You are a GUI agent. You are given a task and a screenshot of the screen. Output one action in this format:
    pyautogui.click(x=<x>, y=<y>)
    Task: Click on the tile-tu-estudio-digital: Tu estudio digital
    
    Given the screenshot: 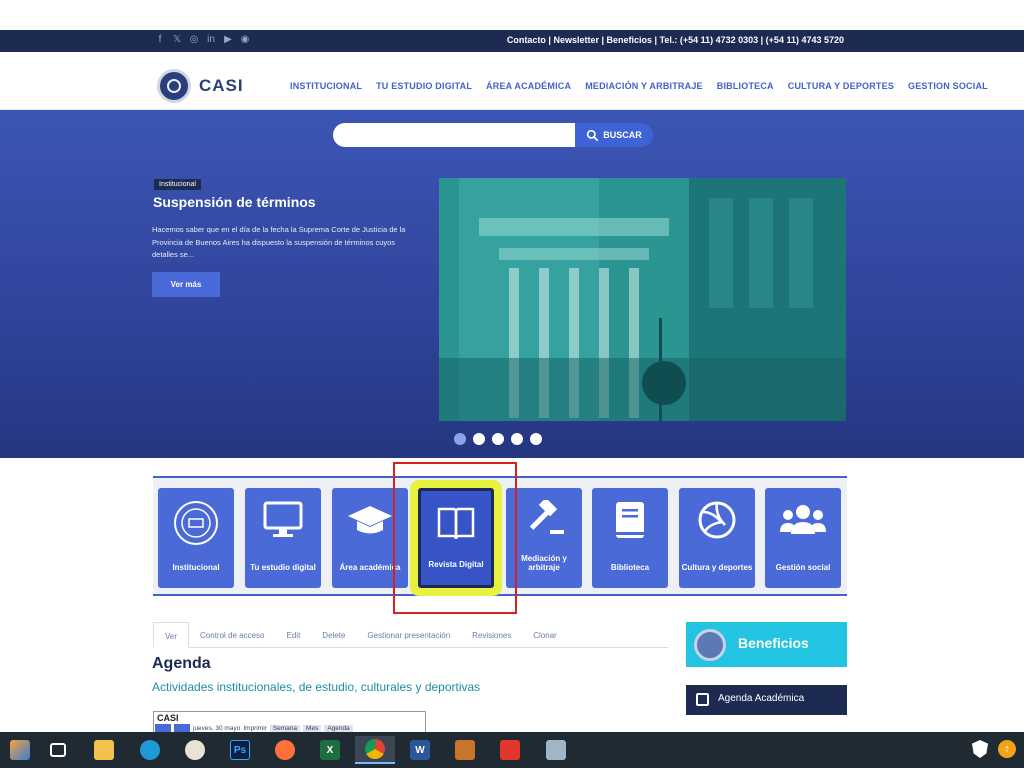 What is the action you would take?
    pyautogui.click(x=283, y=538)
    